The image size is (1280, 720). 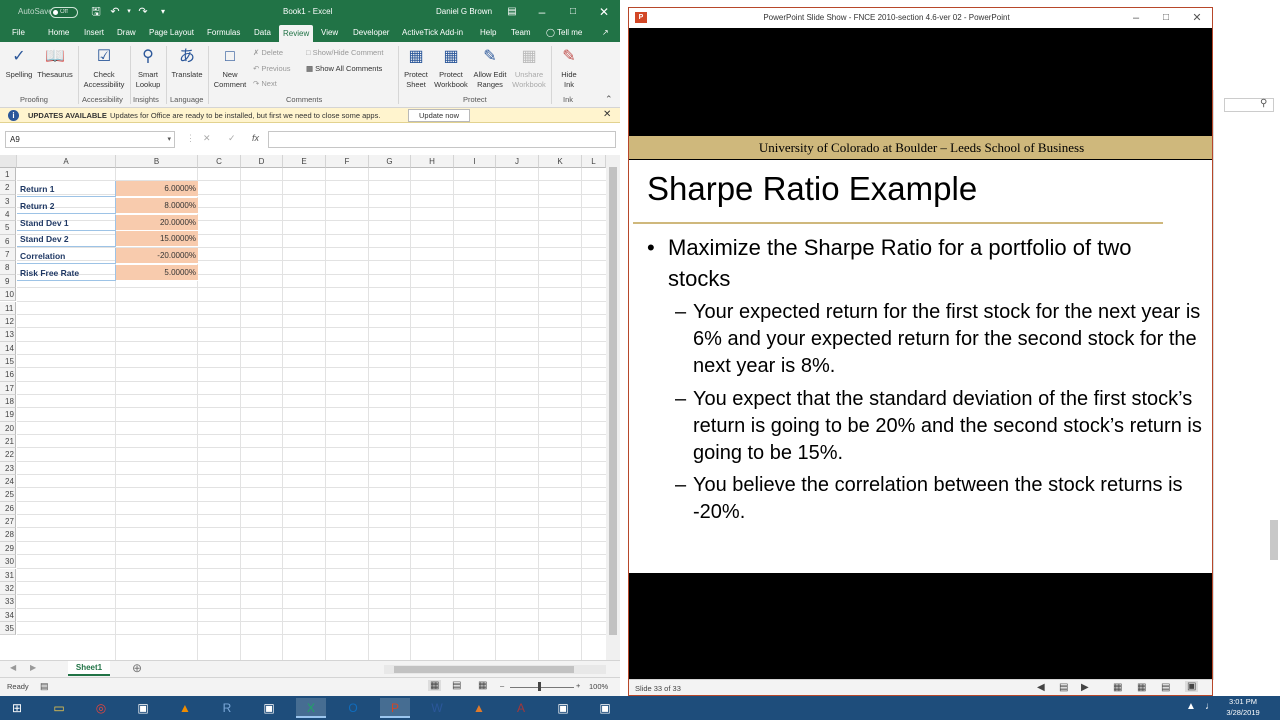 What do you see at coordinates (8, 562) in the screenshot?
I see `row-header: 30` at bounding box center [8, 562].